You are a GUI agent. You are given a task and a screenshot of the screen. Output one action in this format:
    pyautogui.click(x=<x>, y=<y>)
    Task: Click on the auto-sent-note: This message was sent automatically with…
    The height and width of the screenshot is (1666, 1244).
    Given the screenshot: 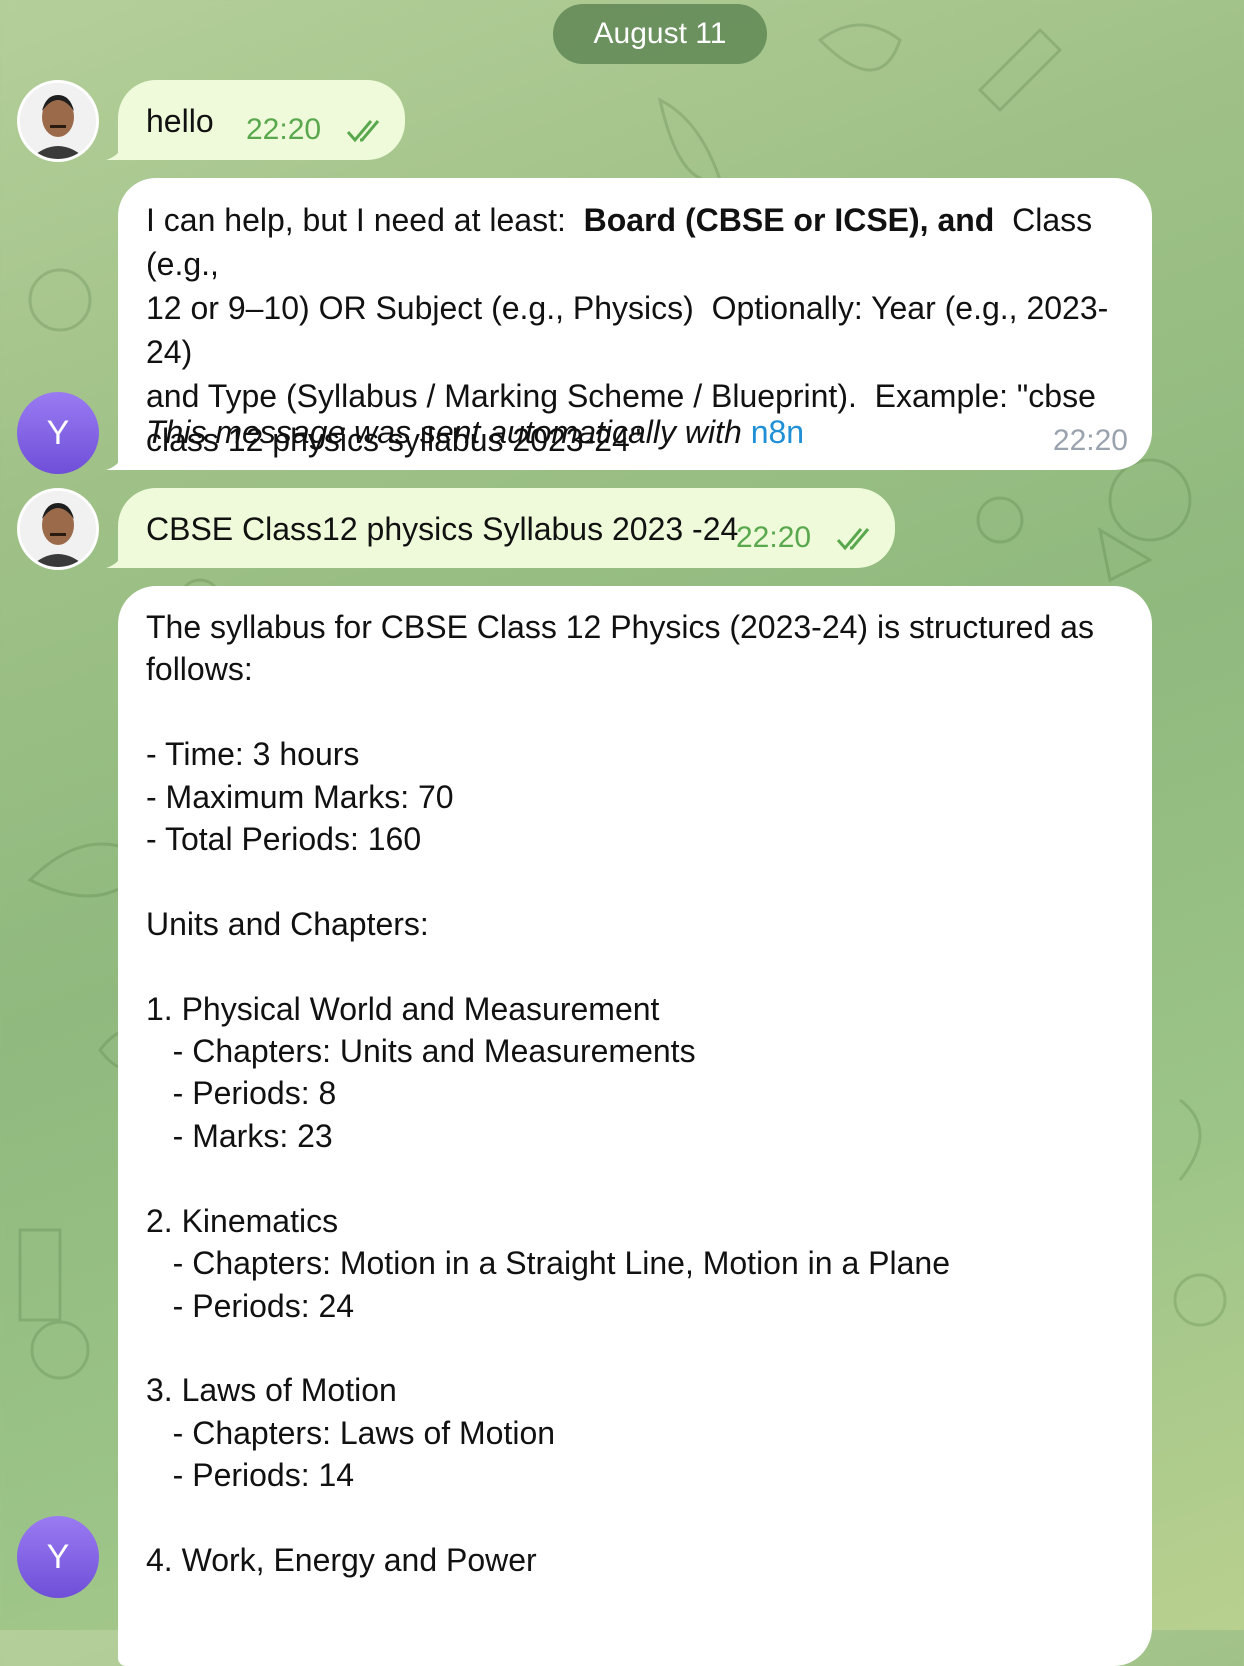 What is the action you would take?
    pyautogui.click(x=475, y=432)
    